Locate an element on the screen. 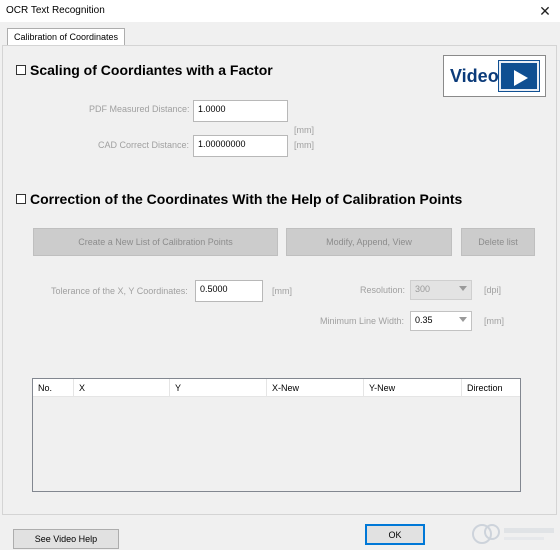 This screenshot has height=550, width=560. watermark-logo is located at coordinates (513, 534).